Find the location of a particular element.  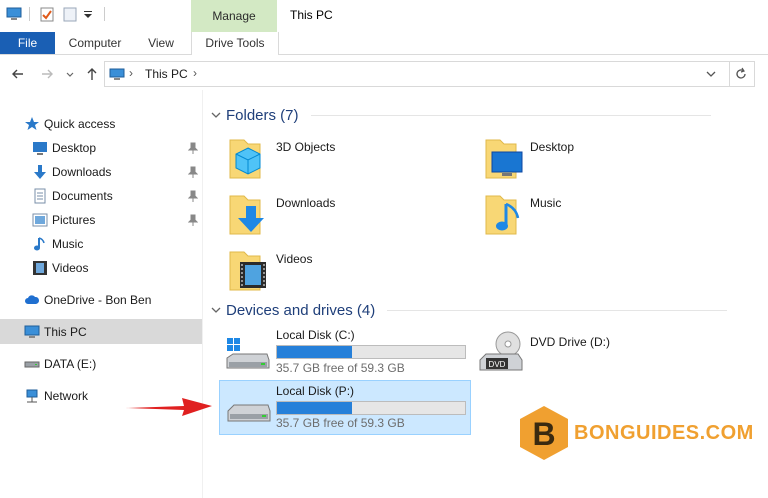

devices-group-header: Devices and drives (4) is located at coordinates (470, 310).